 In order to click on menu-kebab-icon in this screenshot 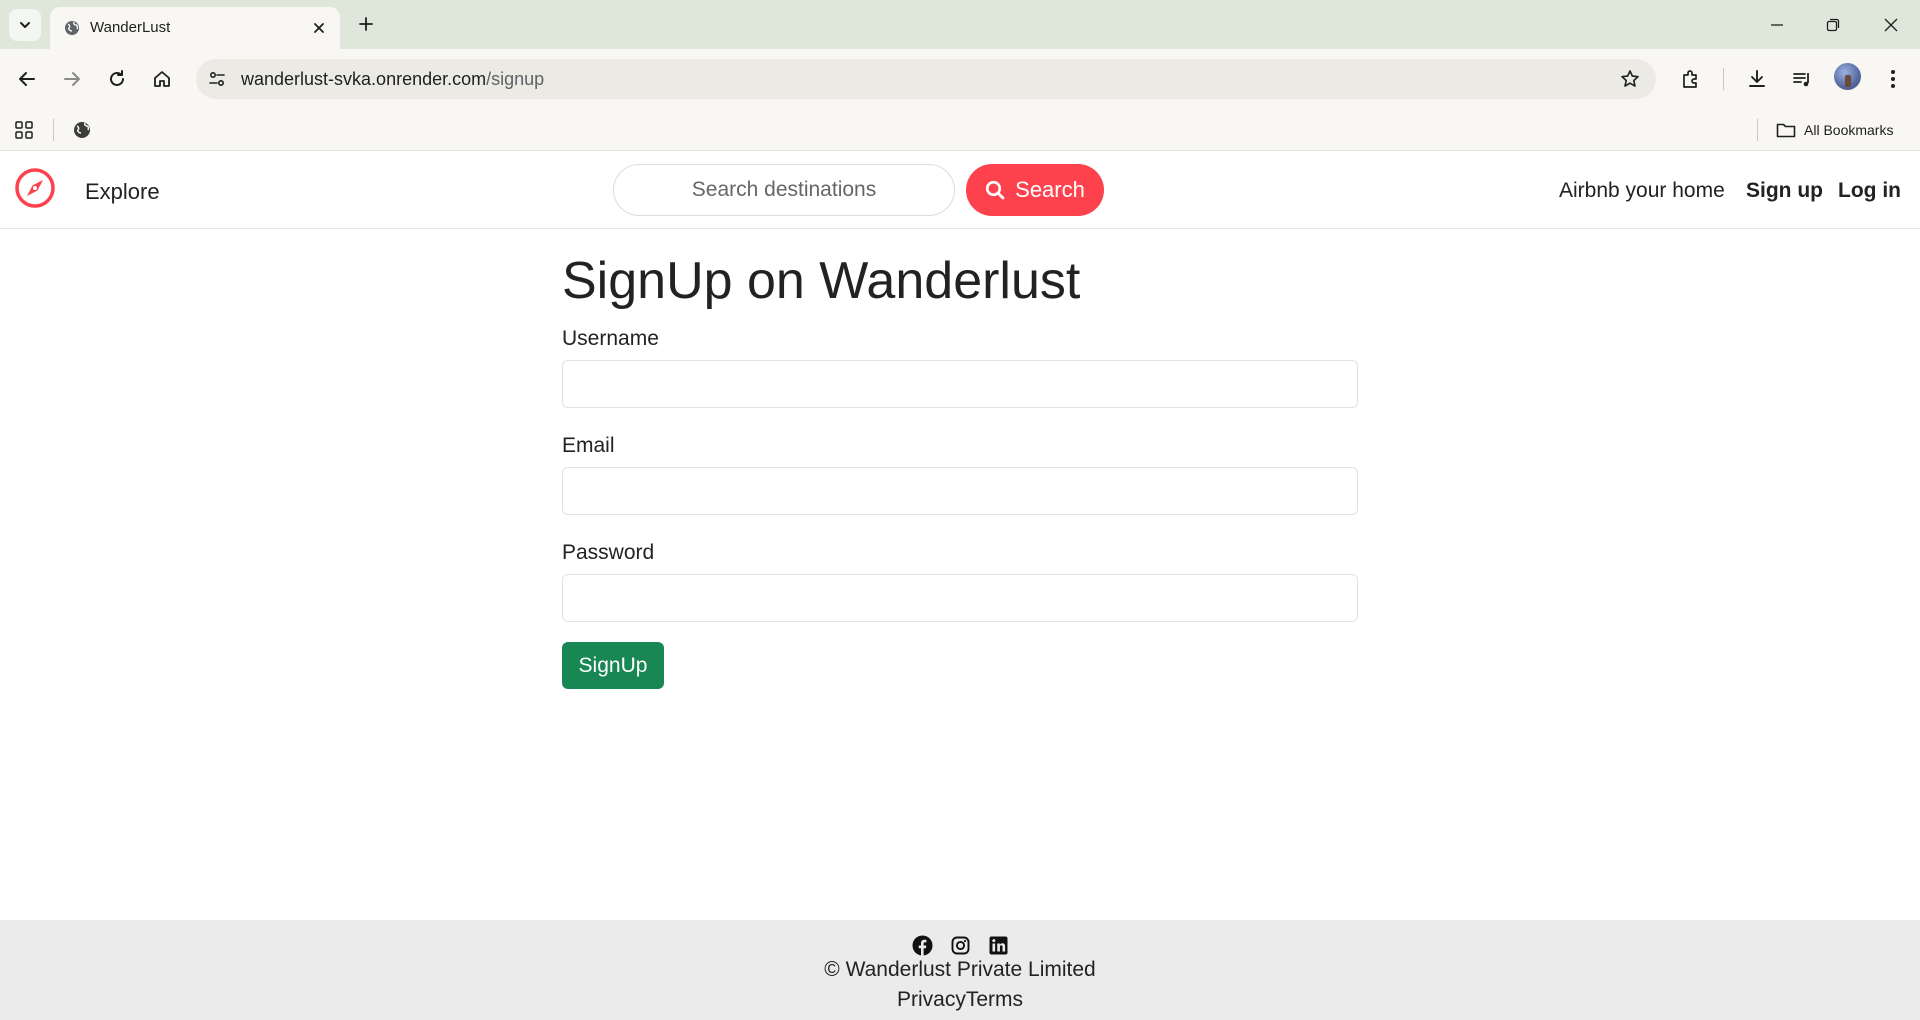, I will do `click(1893, 79)`.